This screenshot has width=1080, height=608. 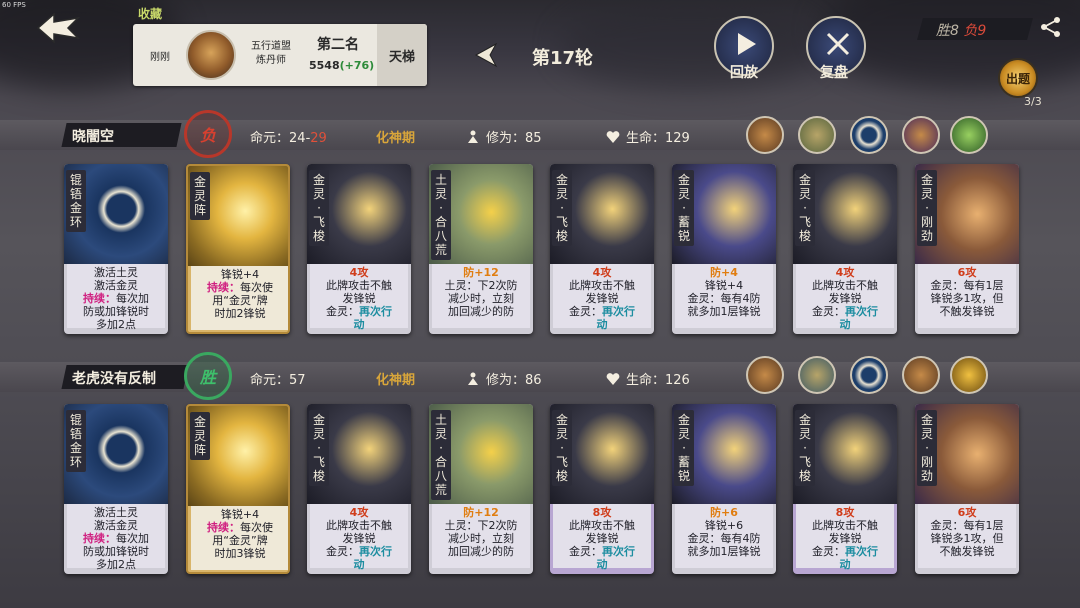 I want to click on review-label: 复盘, so click(x=834, y=72).